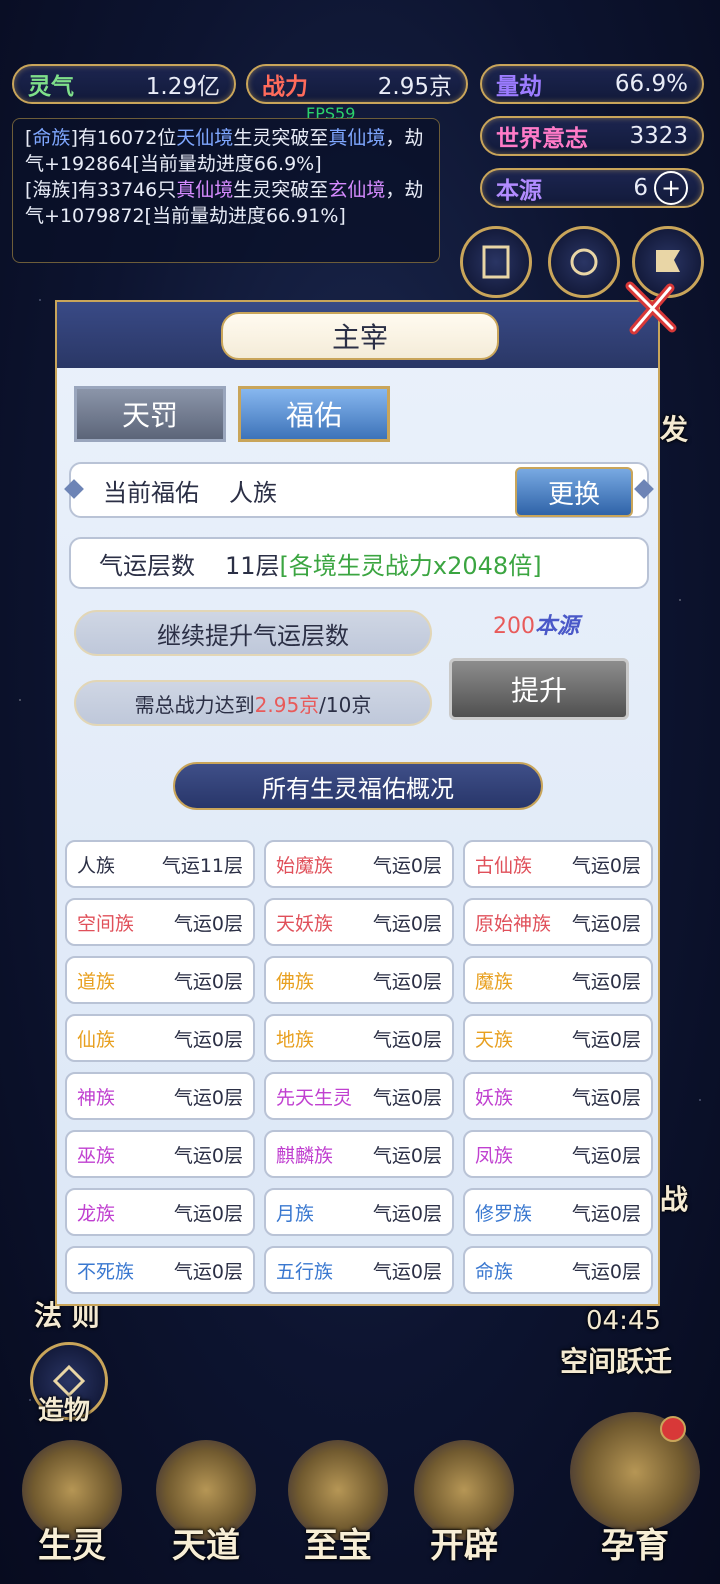  I want to click on bottom-nav: 生灵 天道 至宝 开辟 孕育, so click(360, 1498).